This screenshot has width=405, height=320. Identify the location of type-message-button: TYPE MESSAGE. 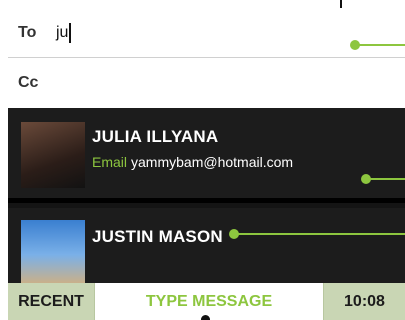
(209, 301).